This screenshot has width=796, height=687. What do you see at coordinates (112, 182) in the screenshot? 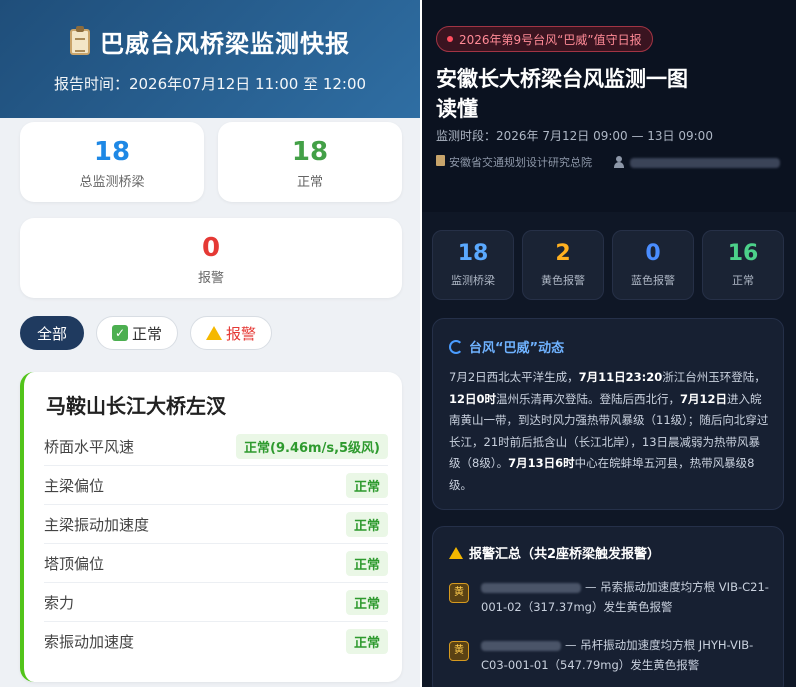
I see `stat-total-label: 总监测桥梁` at bounding box center [112, 182].